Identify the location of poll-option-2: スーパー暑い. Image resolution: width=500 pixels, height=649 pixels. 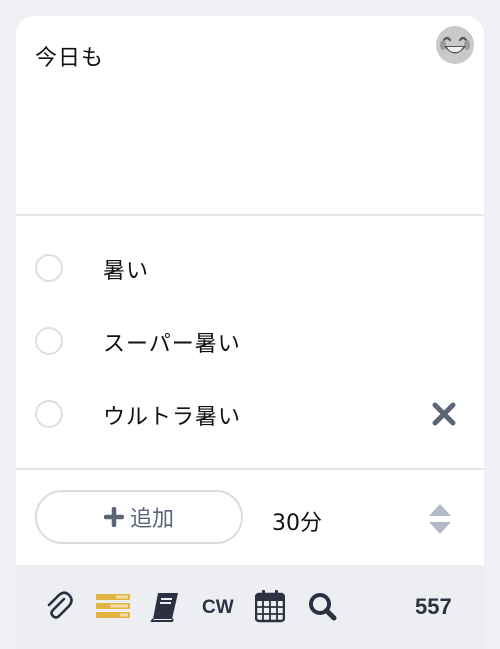
(250, 343).